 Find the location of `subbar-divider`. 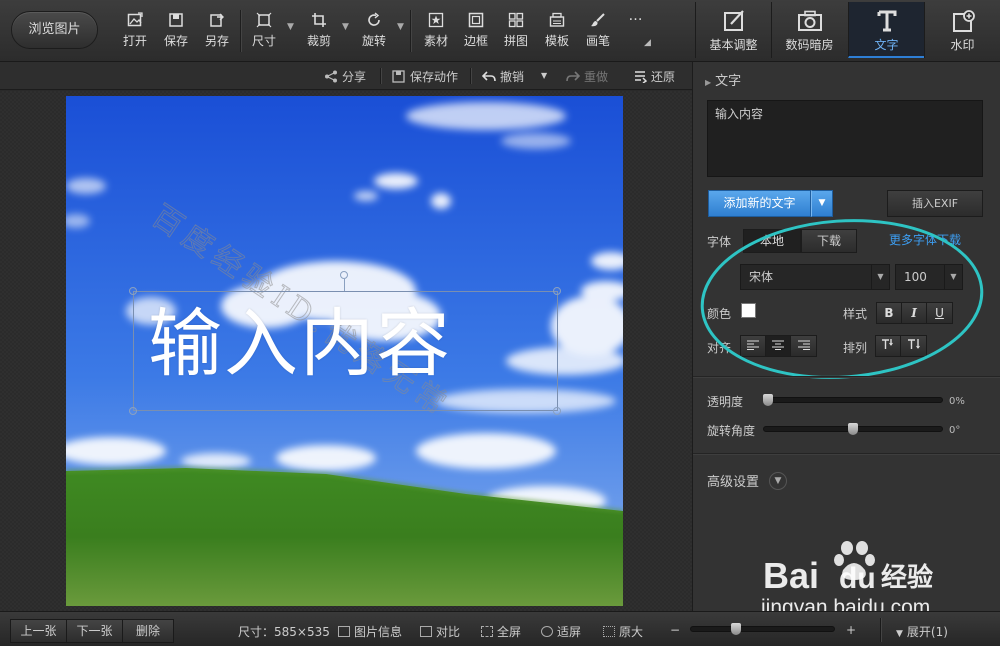

subbar-divider is located at coordinates (380, 76).